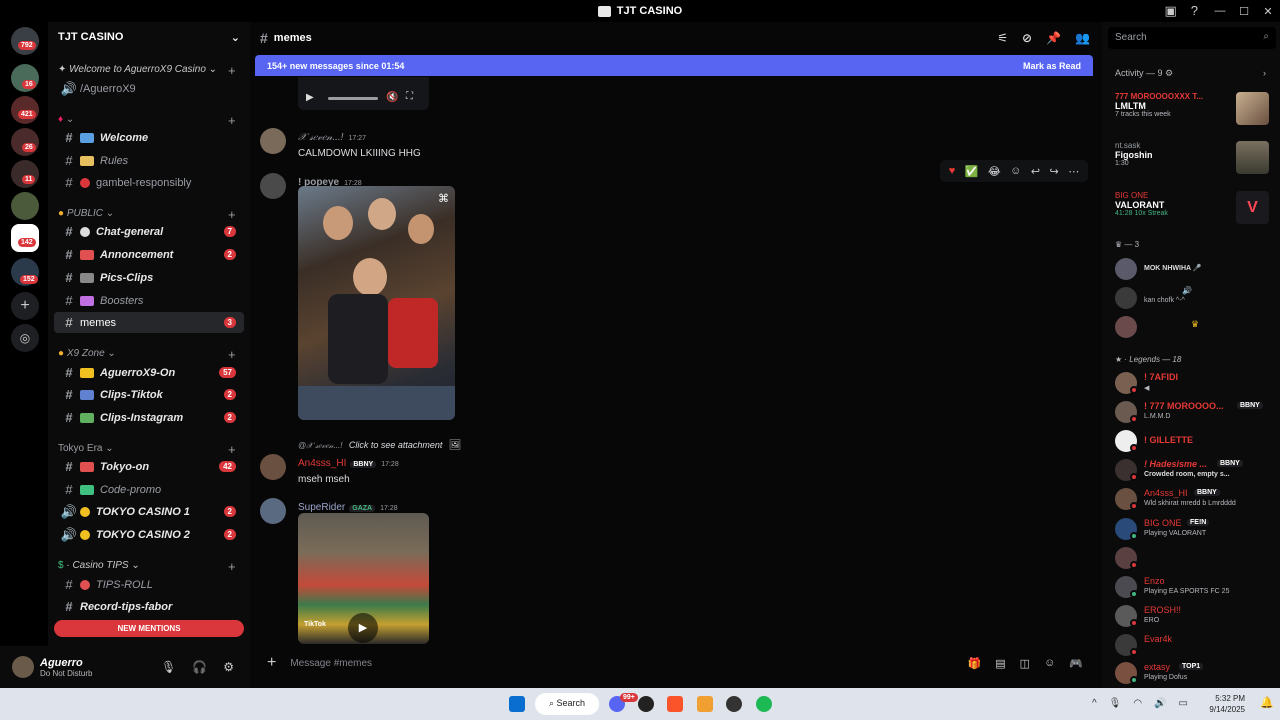  What do you see at coordinates (1194, 11) in the screenshot?
I see `help-icon: ?` at bounding box center [1194, 11].